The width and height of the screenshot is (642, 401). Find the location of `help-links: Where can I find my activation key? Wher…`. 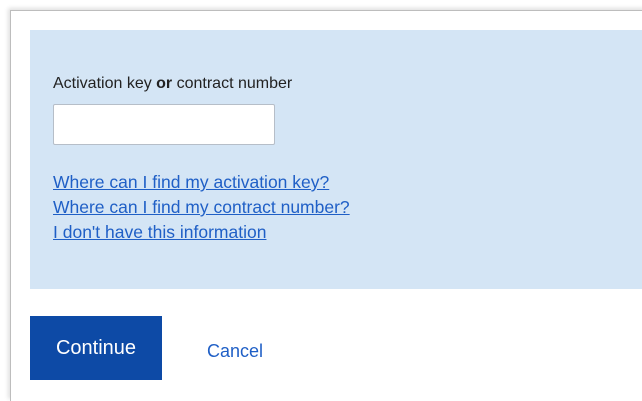

help-links: Where can I find my activation key? Wher… is located at coordinates (201, 207).